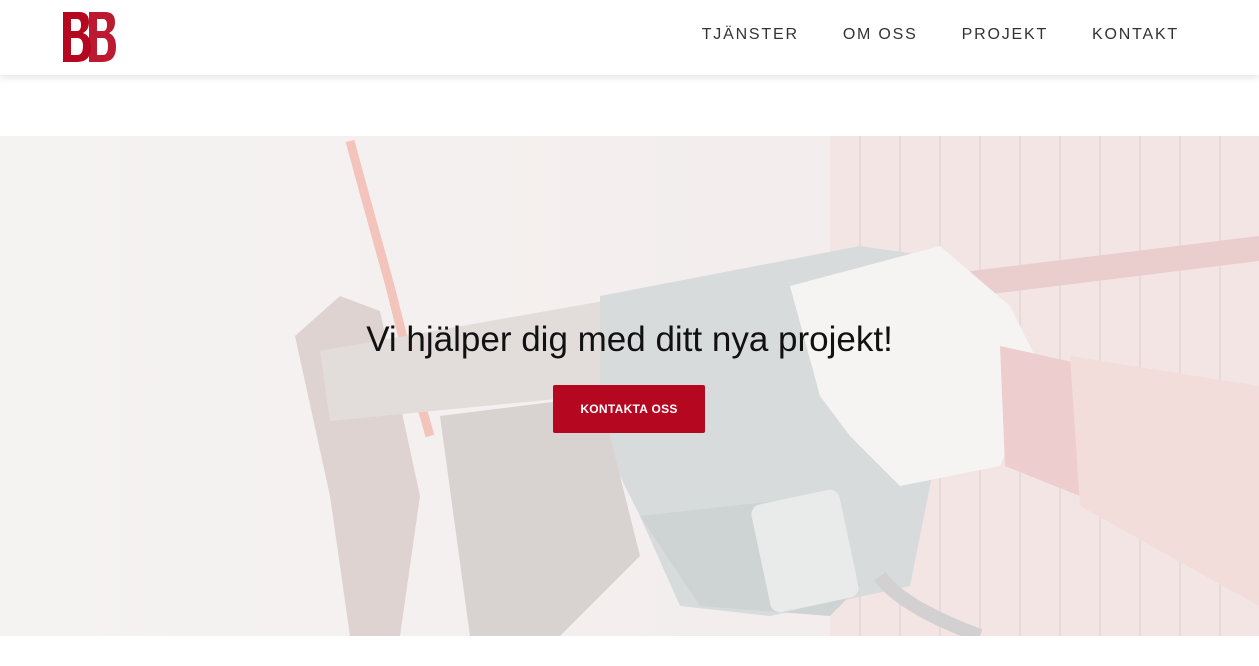 This screenshot has width=1259, height=666. I want to click on nav-item-om-oss: OM OSS, so click(880, 35).